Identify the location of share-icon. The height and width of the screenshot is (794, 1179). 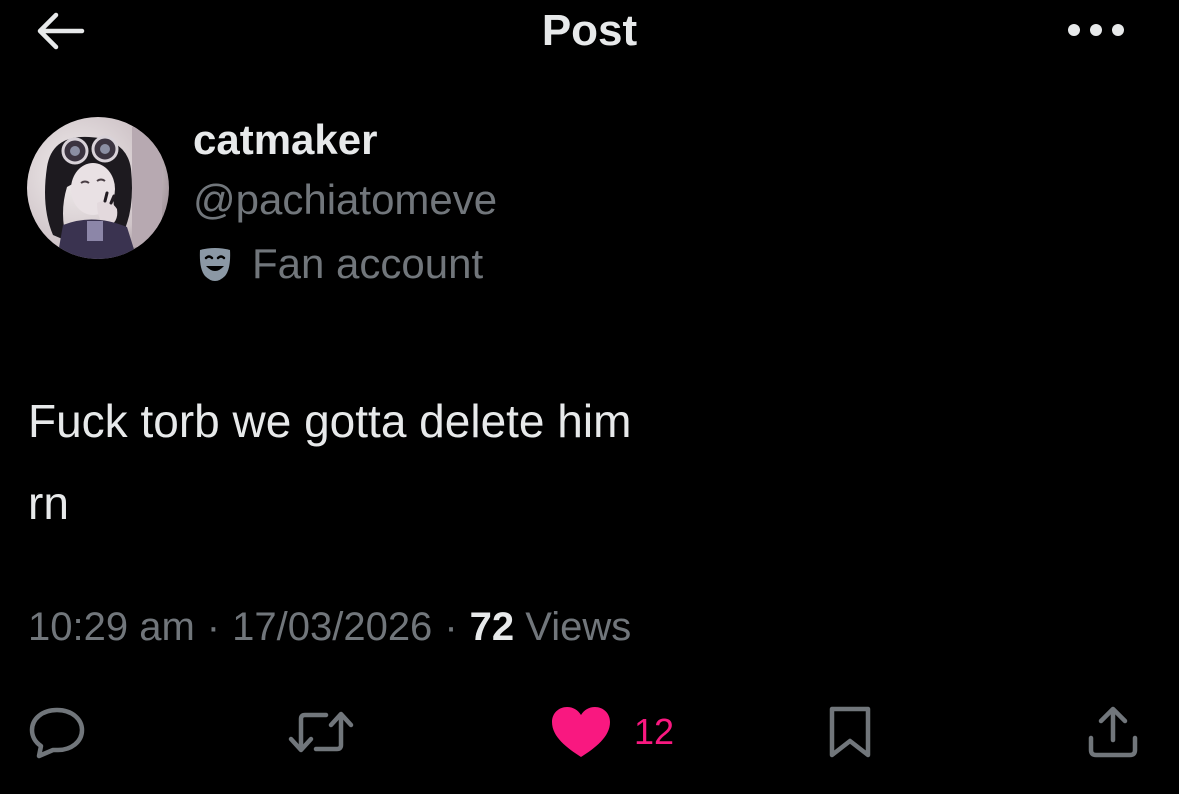
(1113, 732).